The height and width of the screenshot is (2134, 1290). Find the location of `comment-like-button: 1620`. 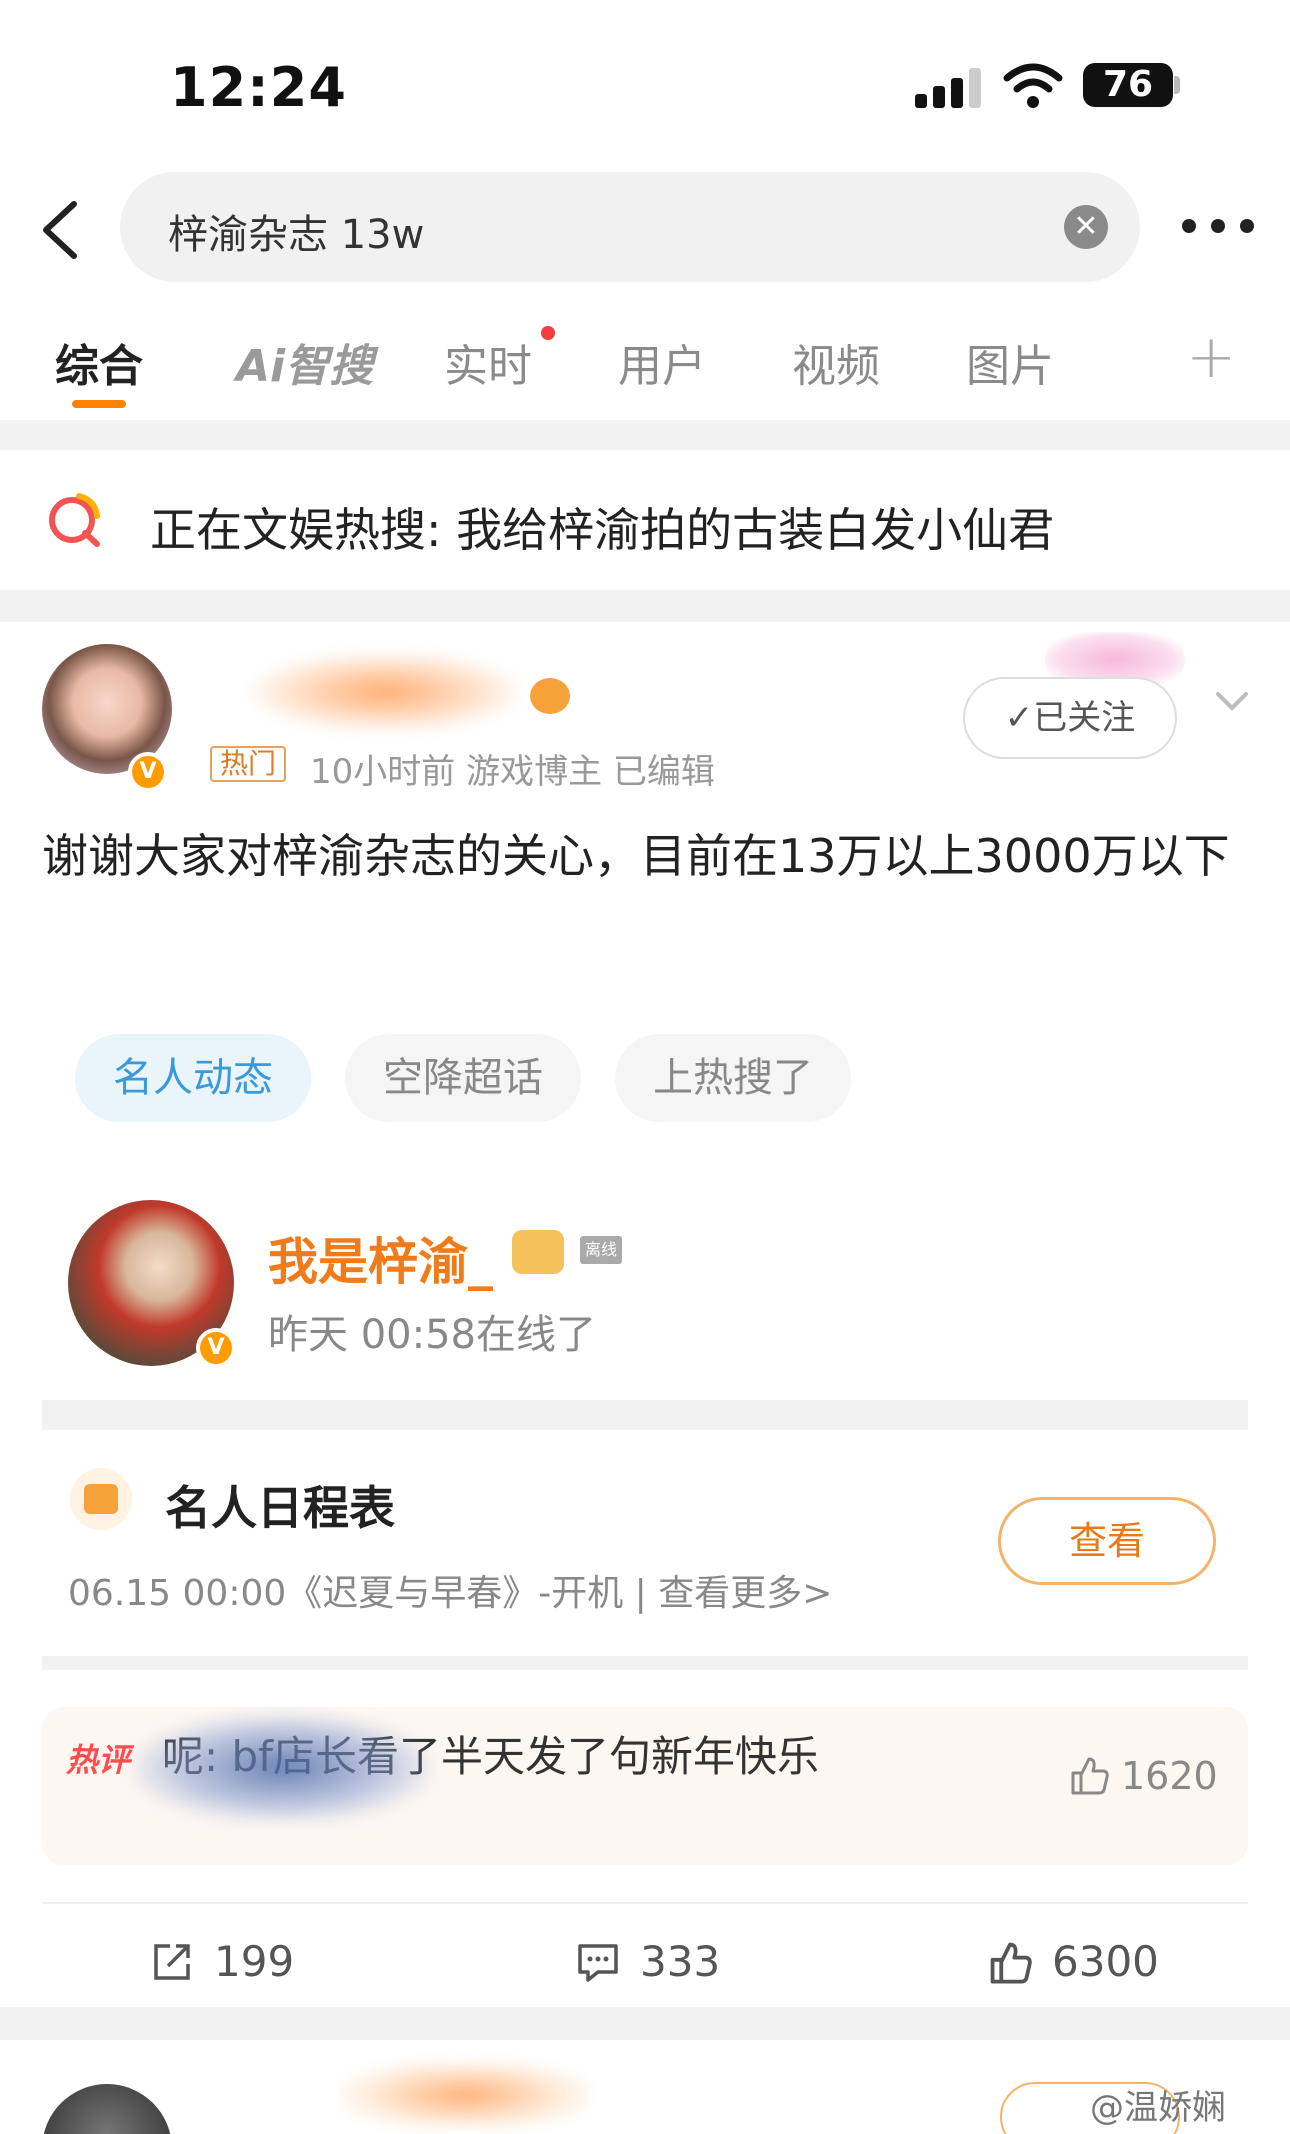

comment-like-button: 1620 is located at coordinates (1142, 1775).